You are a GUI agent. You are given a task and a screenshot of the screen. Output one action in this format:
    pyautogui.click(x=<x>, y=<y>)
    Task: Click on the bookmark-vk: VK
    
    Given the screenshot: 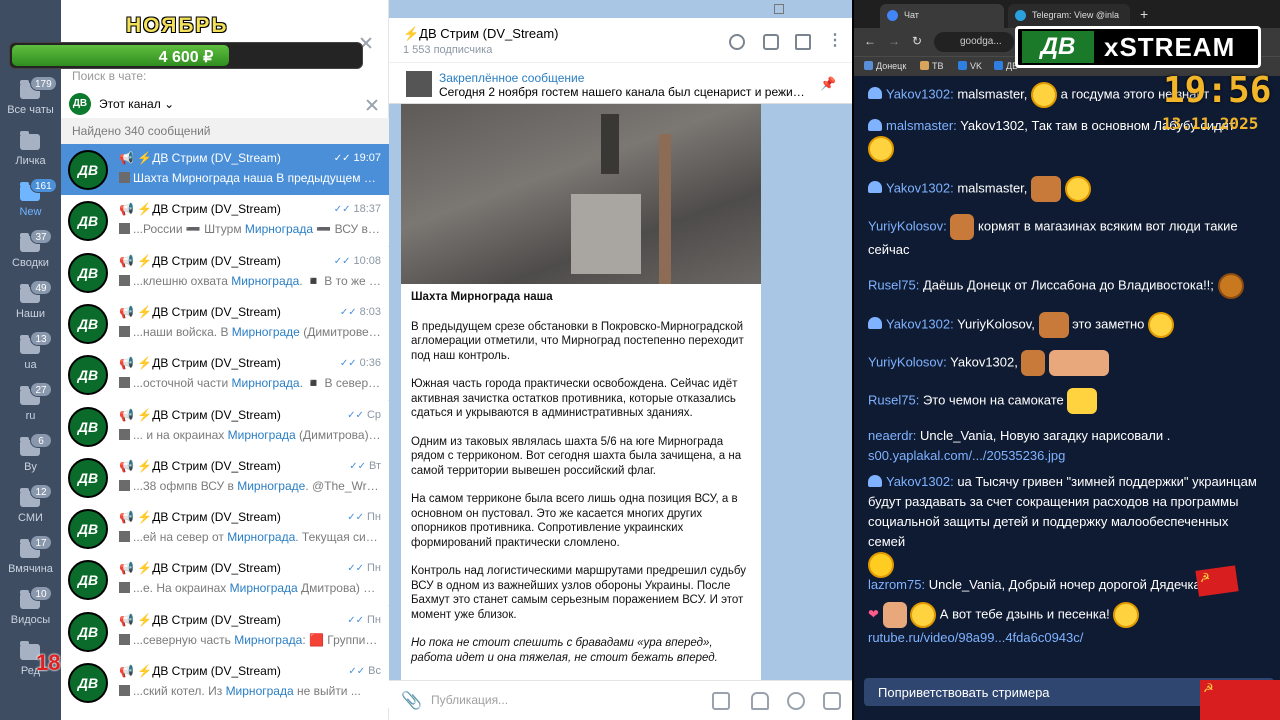 What is the action you would take?
    pyautogui.click(x=970, y=66)
    